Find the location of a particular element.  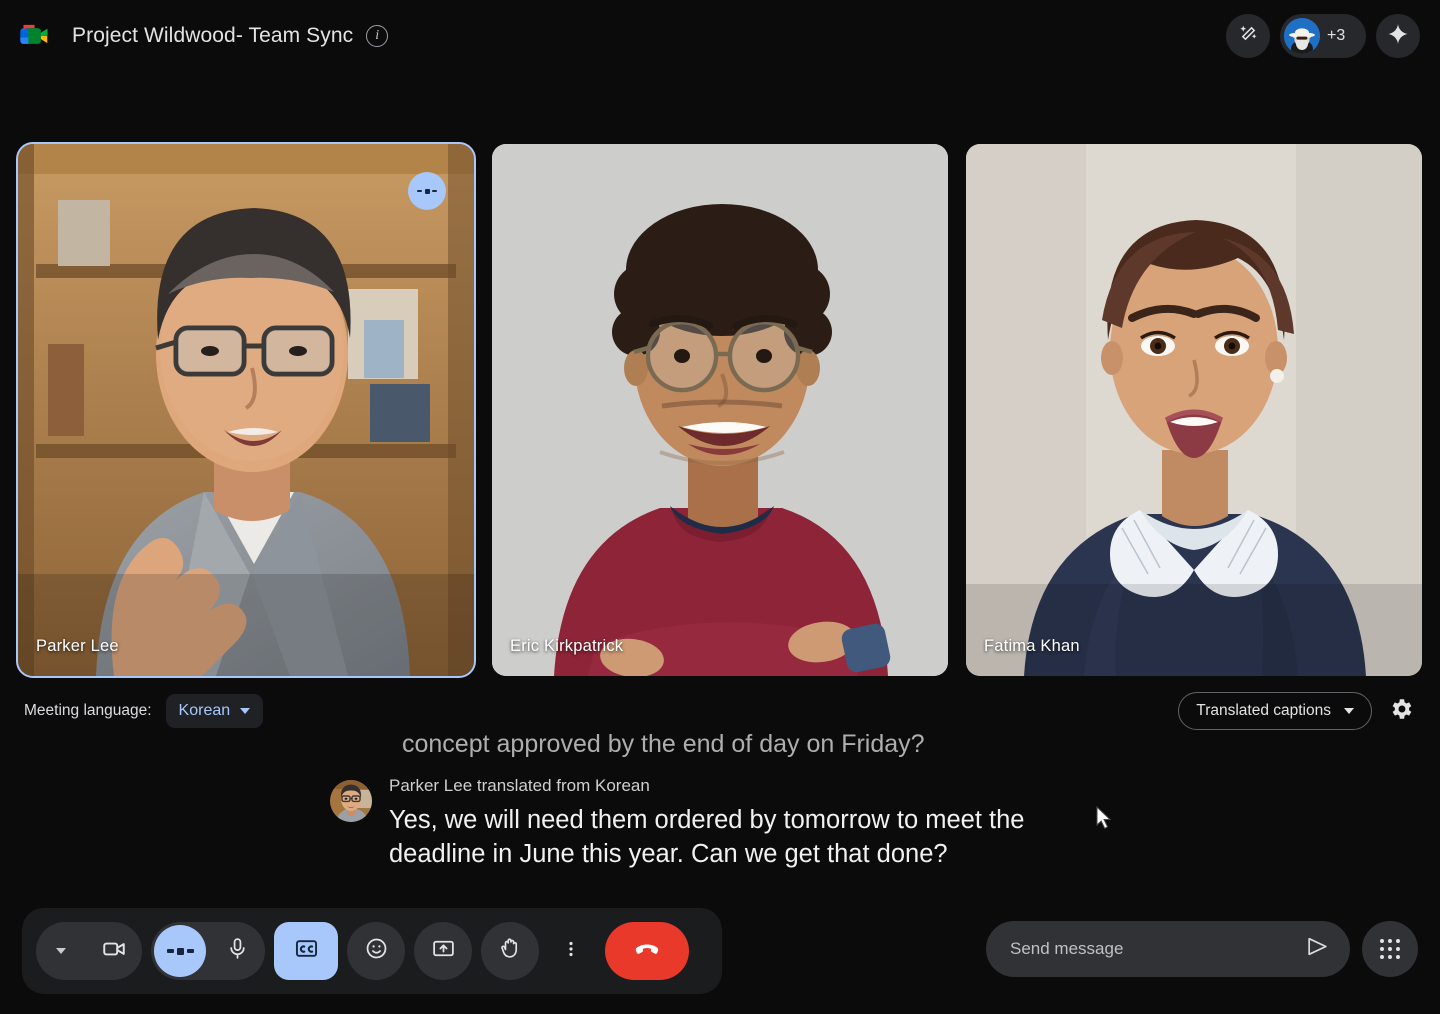

participant-name-label: Eric Kirkpatrick is located at coordinates (567, 646).